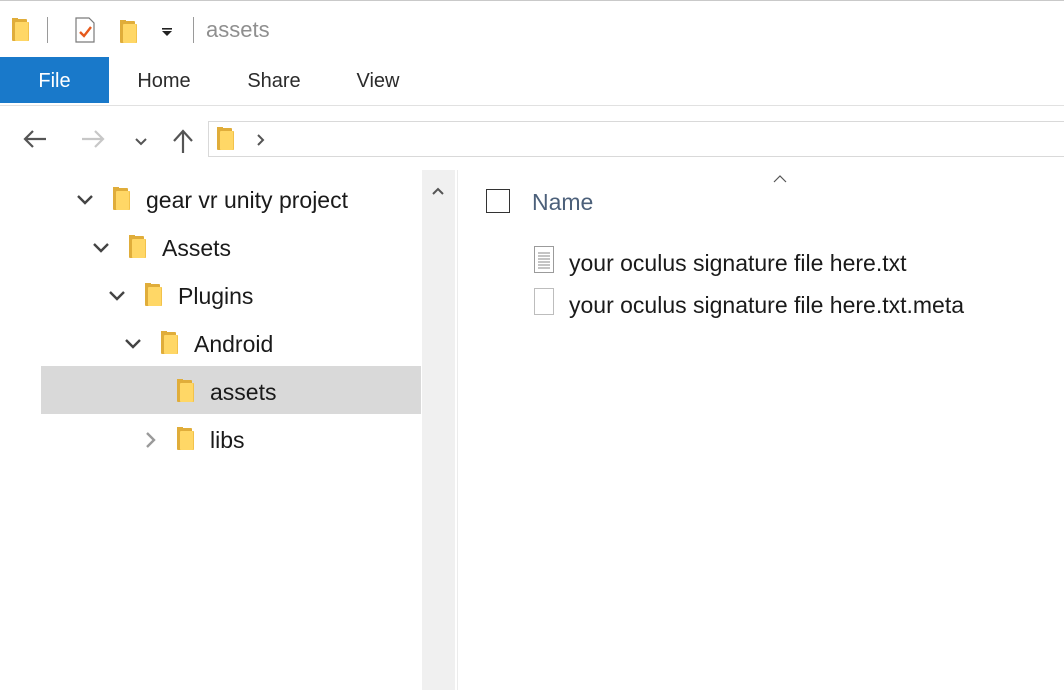 This screenshot has width=1064, height=690. I want to click on navigation-bar, so click(532, 138).